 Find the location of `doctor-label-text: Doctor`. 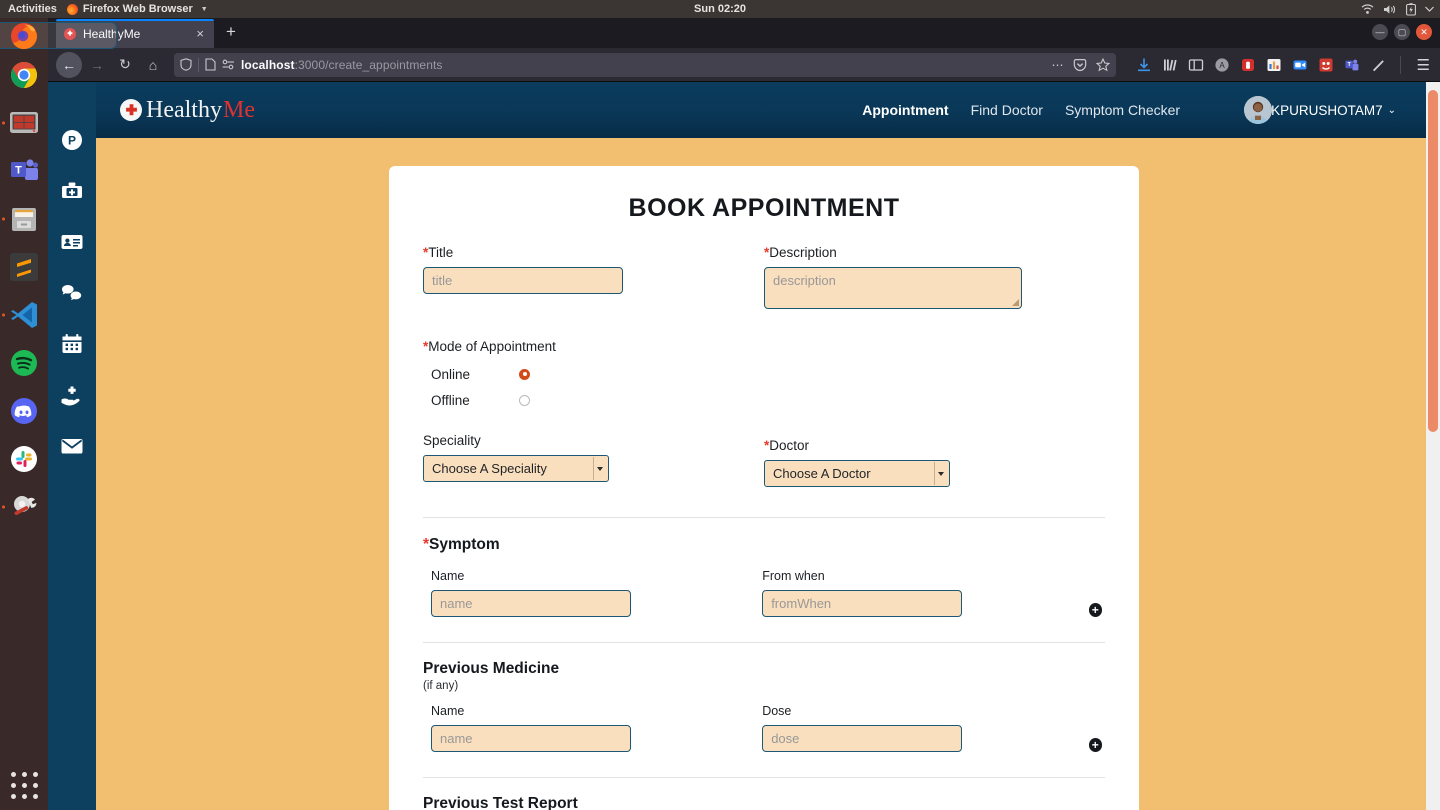

doctor-label-text: Doctor is located at coordinates (789, 445).